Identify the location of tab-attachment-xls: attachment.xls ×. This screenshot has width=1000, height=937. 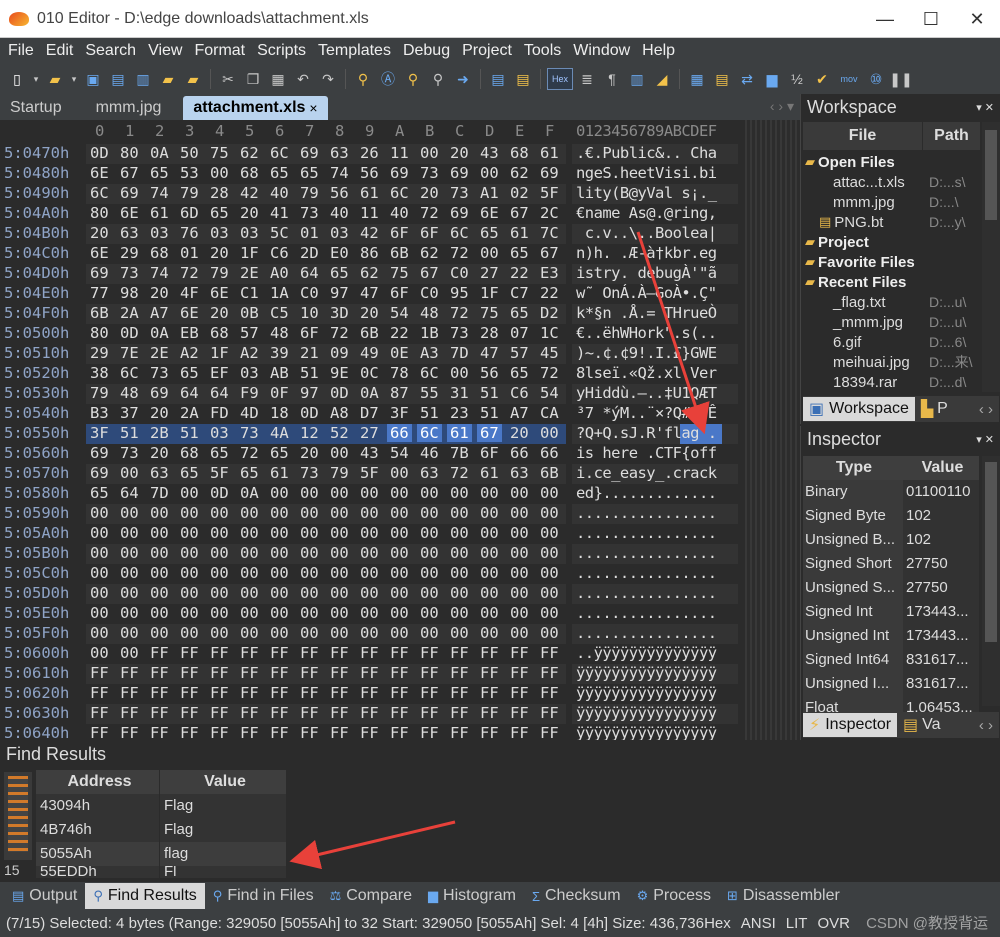
(255, 108).